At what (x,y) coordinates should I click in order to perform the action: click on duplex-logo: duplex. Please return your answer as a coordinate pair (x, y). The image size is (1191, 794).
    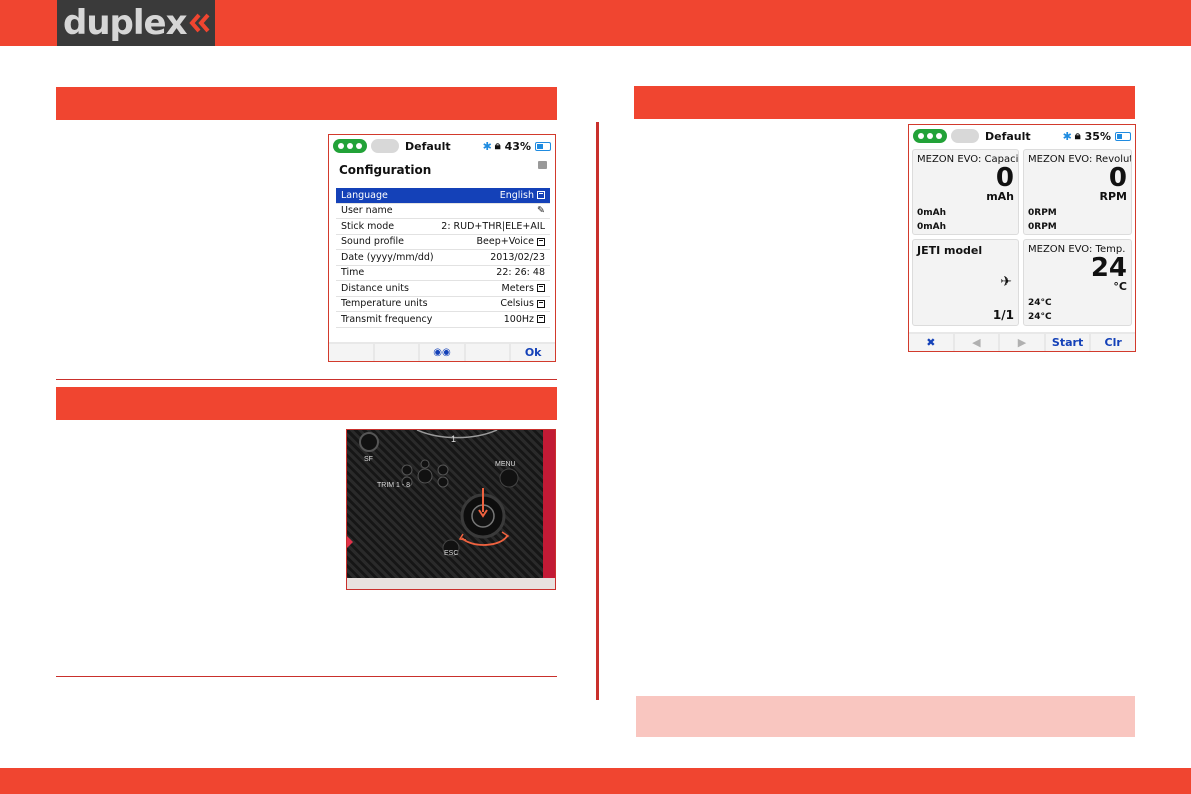
    Looking at the image, I should click on (136, 23).